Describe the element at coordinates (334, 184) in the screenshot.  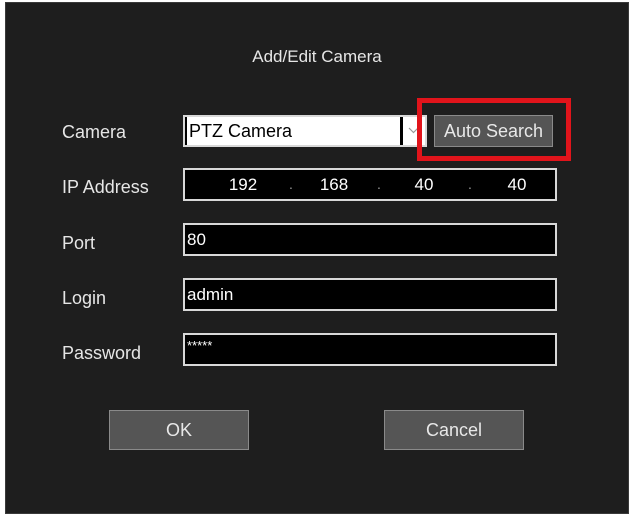
I see `ip-octet-2: 168` at that location.